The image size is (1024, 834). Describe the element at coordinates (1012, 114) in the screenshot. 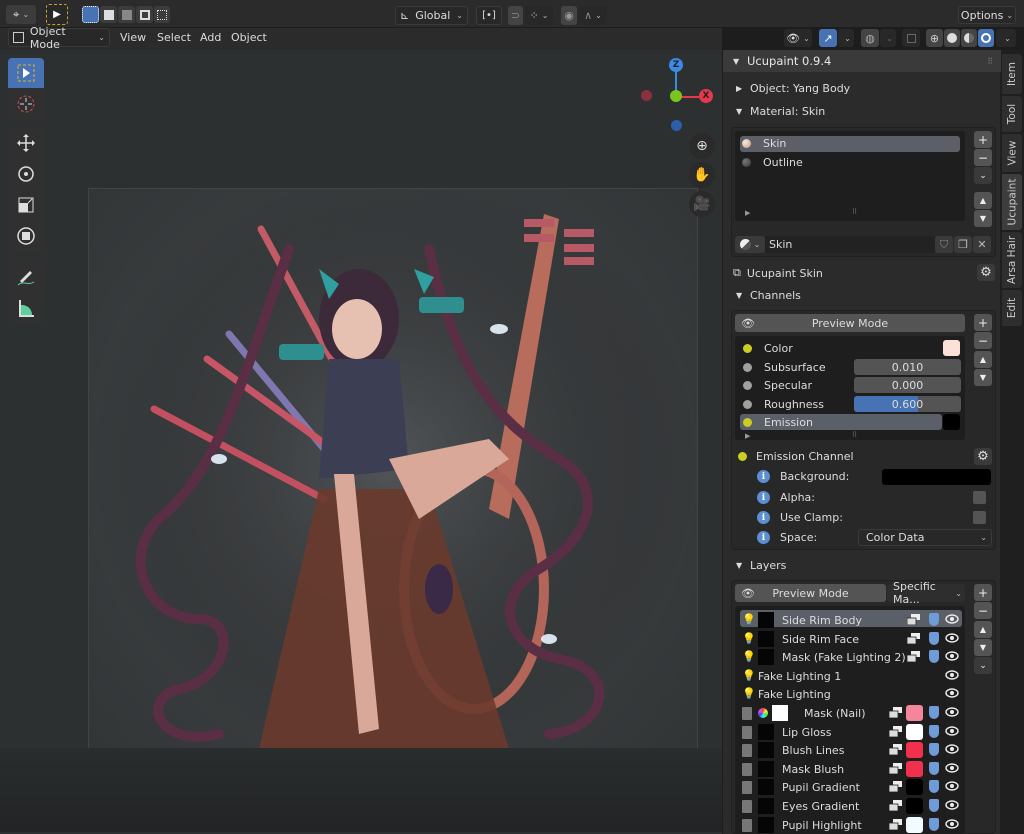

I see `tab-tool: Tool` at that location.